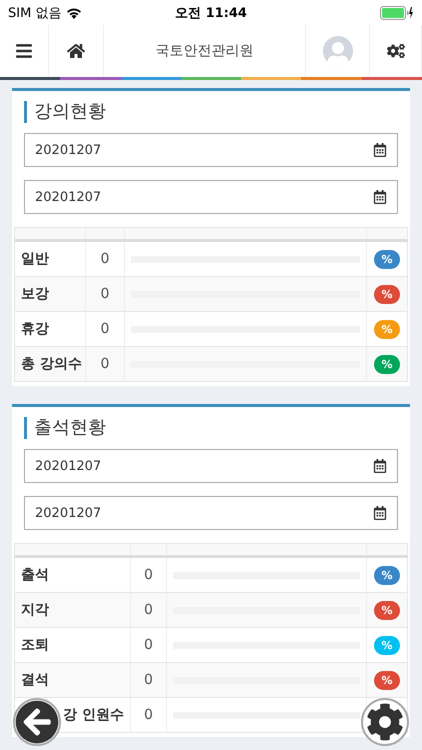 This screenshot has width=422, height=750. Describe the element at coordinates (205, 51) in the screenshot. I see `app-title: 국토안전관리원` at that location.